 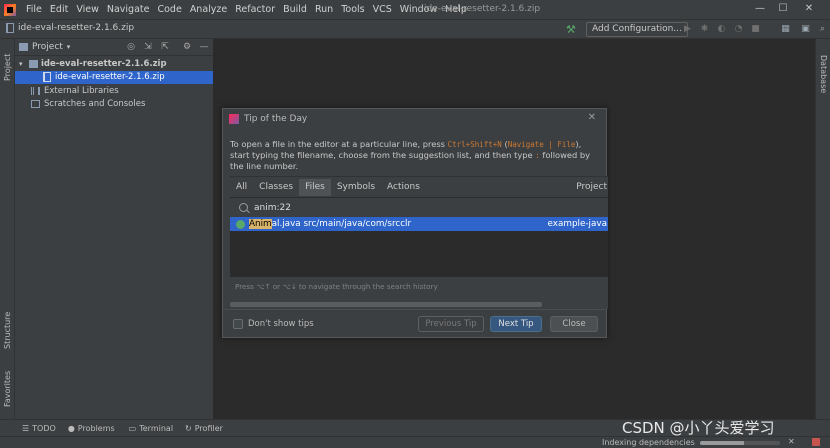 I want to click on indexing-progress-bar, so click(x=740, y=443).